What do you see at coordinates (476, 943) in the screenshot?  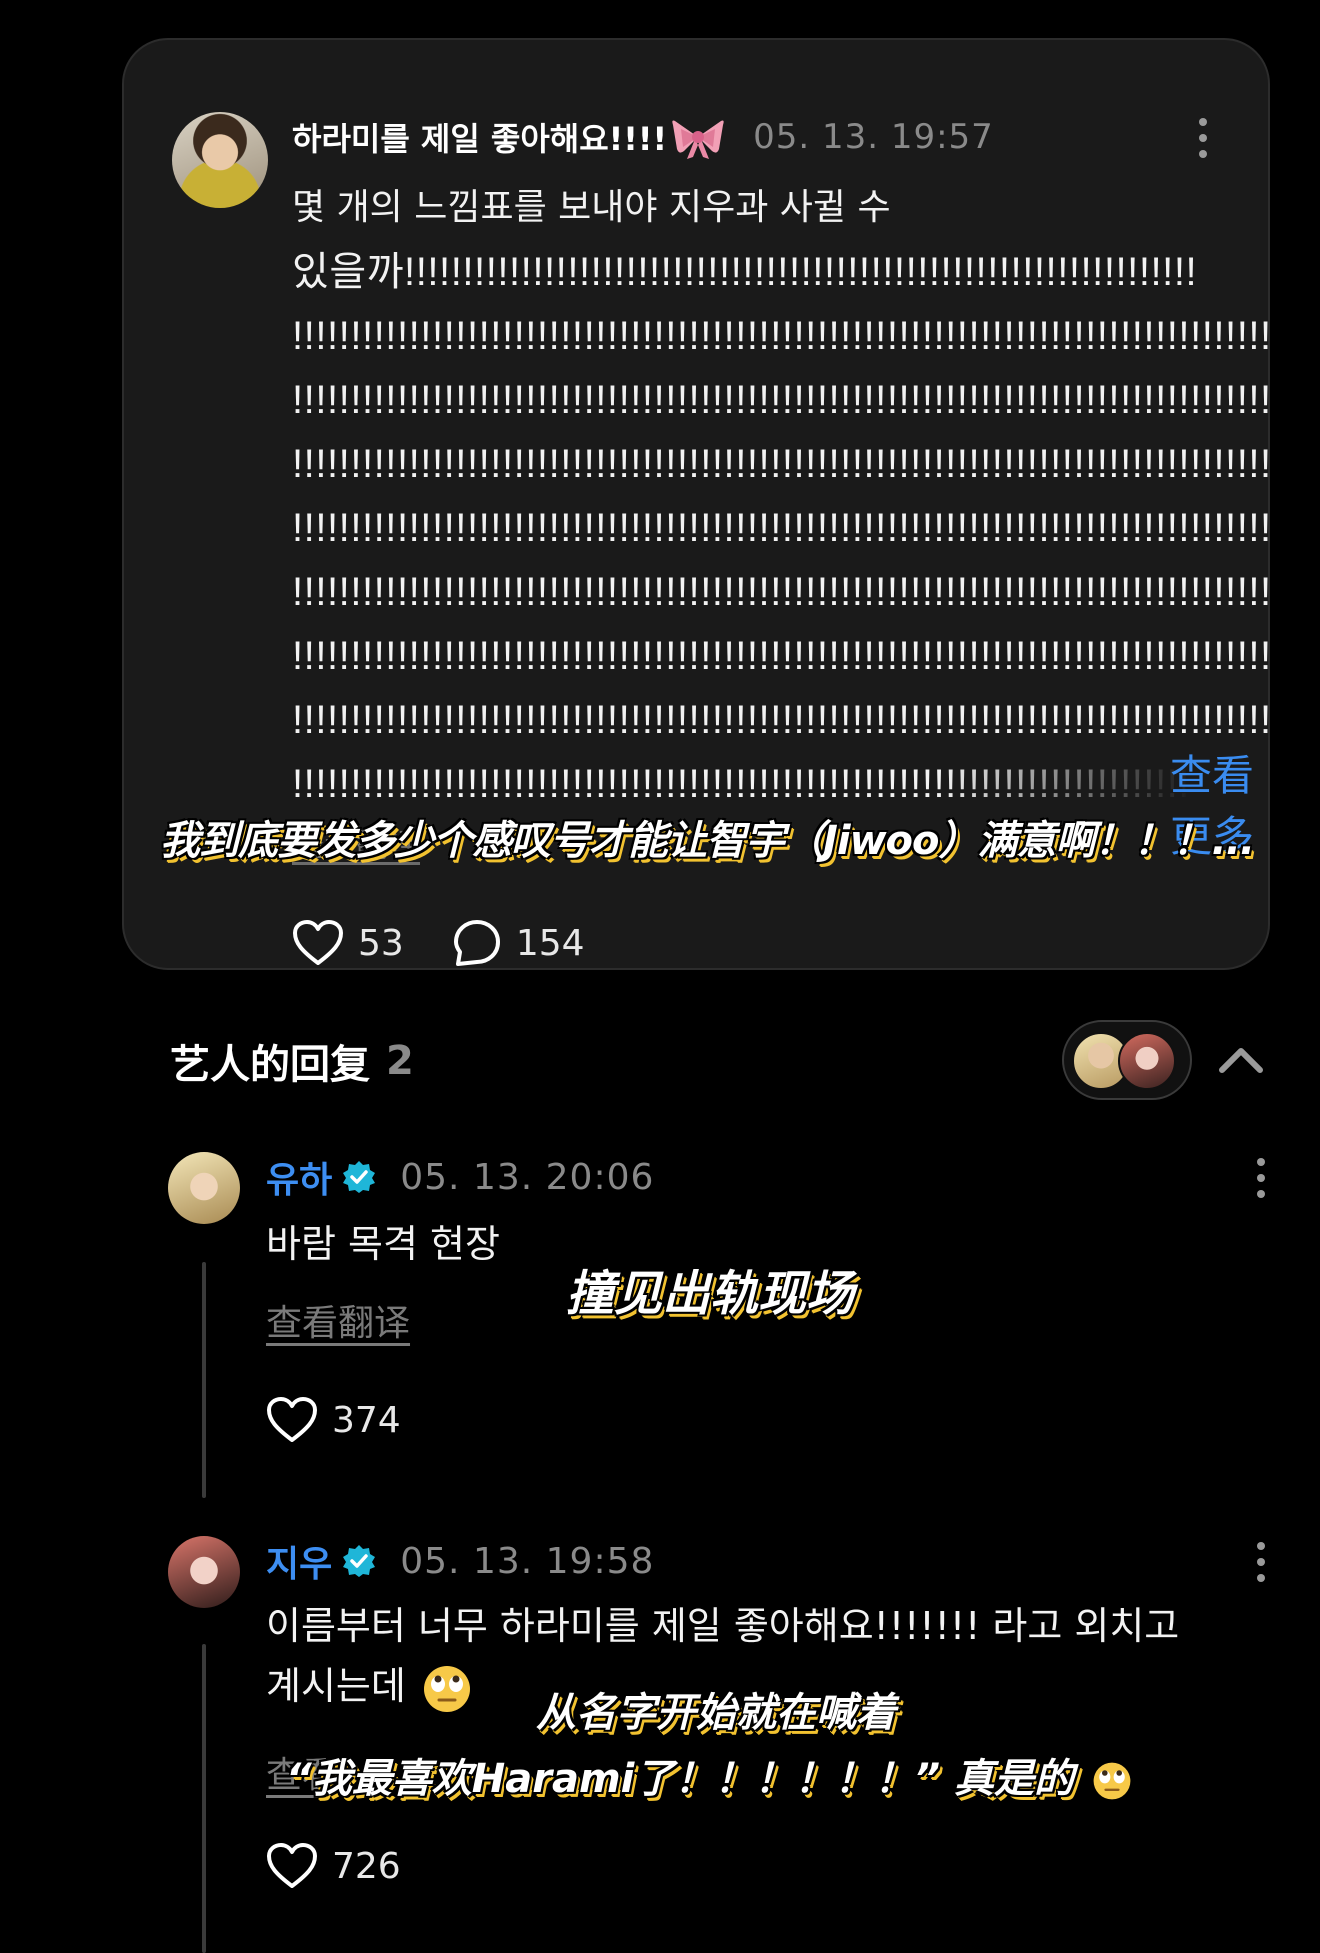 I see `comment-icon` at bounding box center [476, 943].